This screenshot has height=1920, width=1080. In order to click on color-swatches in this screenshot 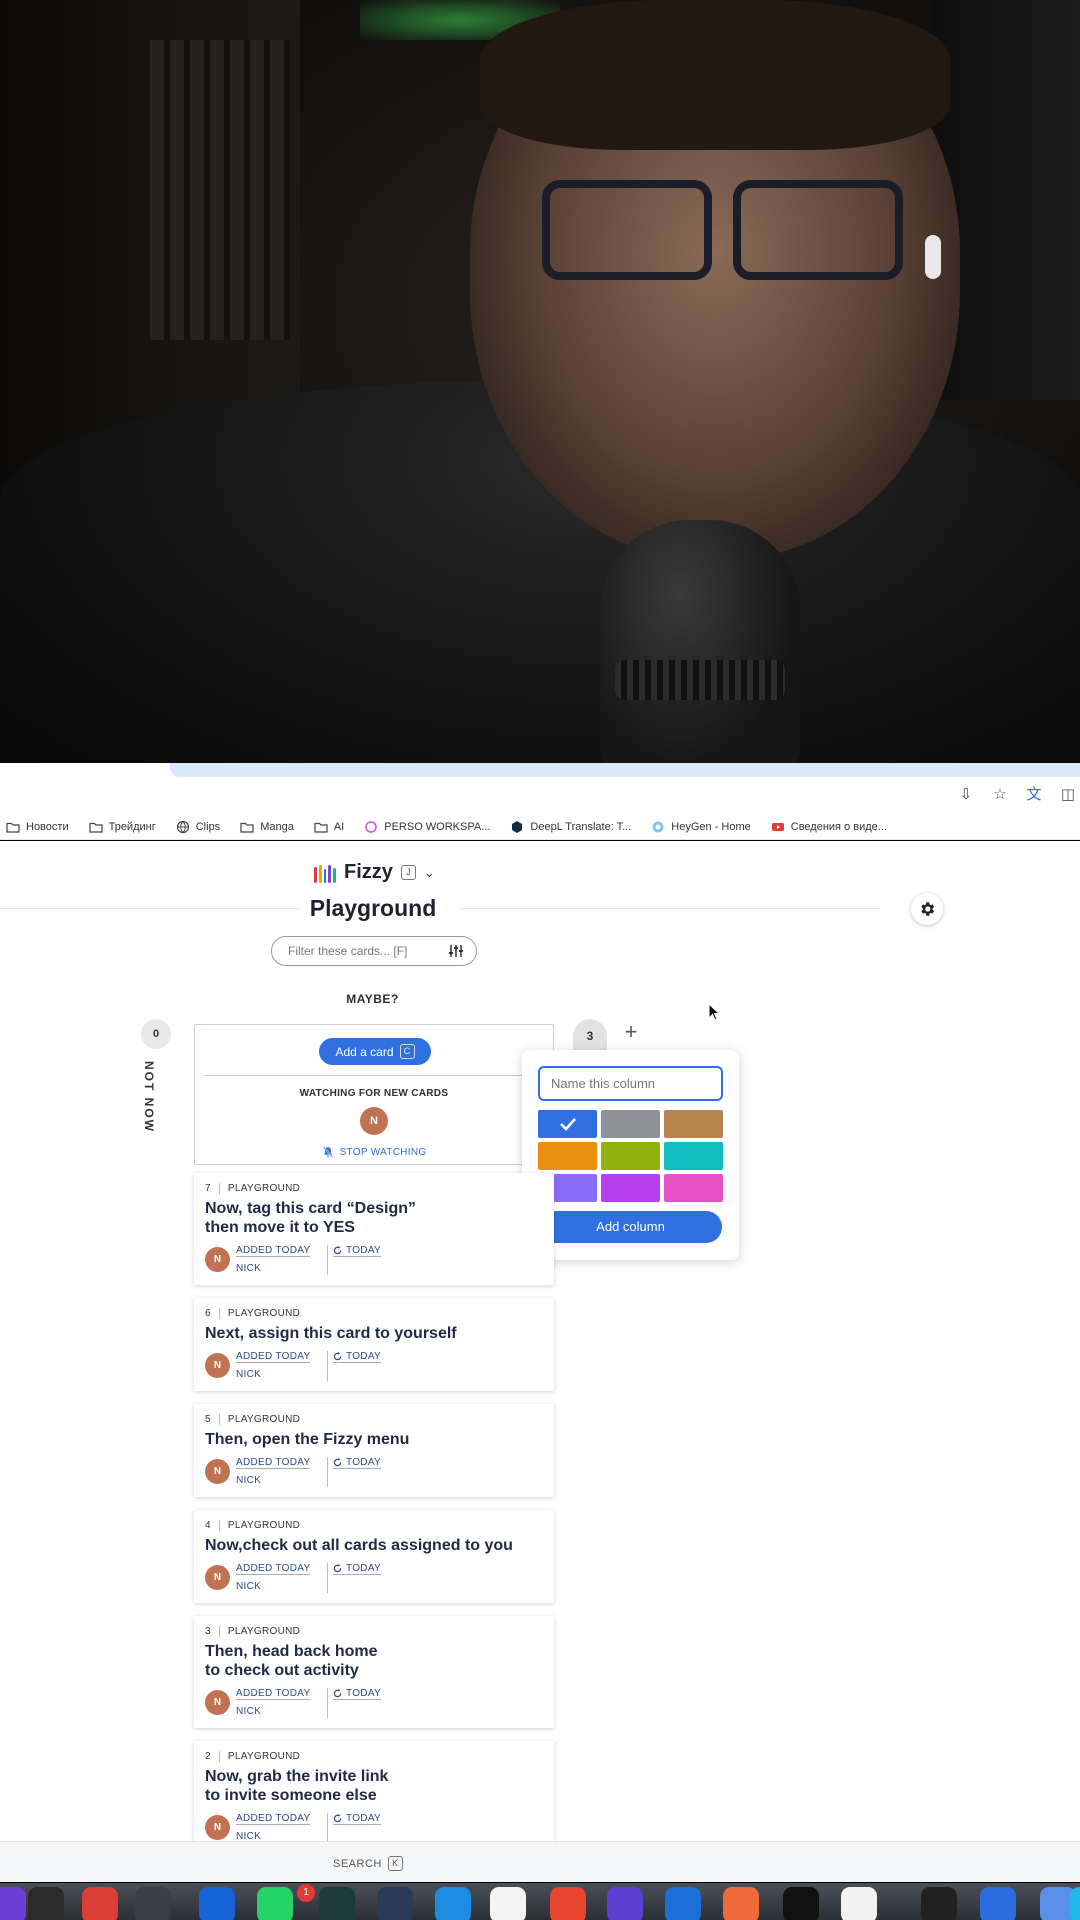, I will do `click(630, 1156)`.